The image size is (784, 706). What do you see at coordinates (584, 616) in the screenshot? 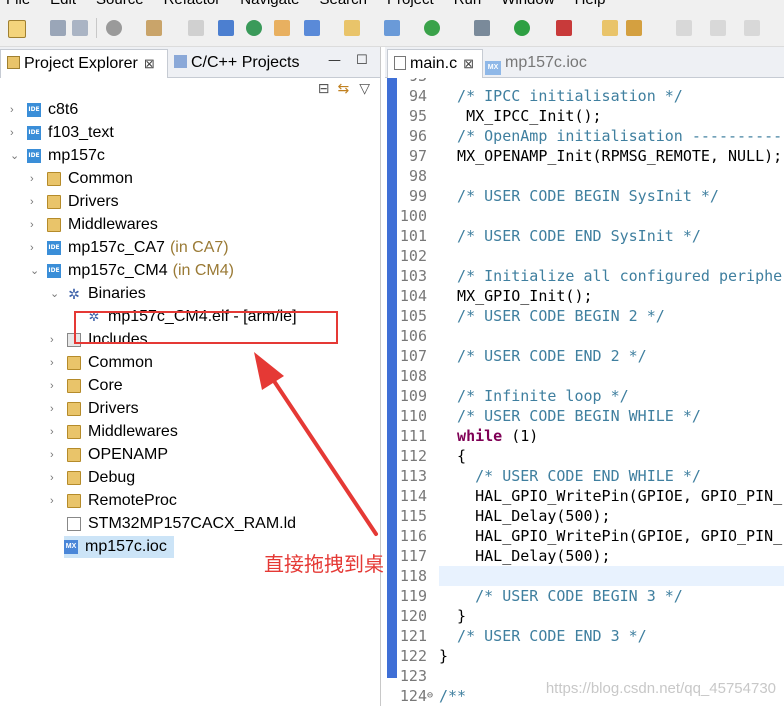
I see `code-line: 120 }` at bounding box center [584, 616].